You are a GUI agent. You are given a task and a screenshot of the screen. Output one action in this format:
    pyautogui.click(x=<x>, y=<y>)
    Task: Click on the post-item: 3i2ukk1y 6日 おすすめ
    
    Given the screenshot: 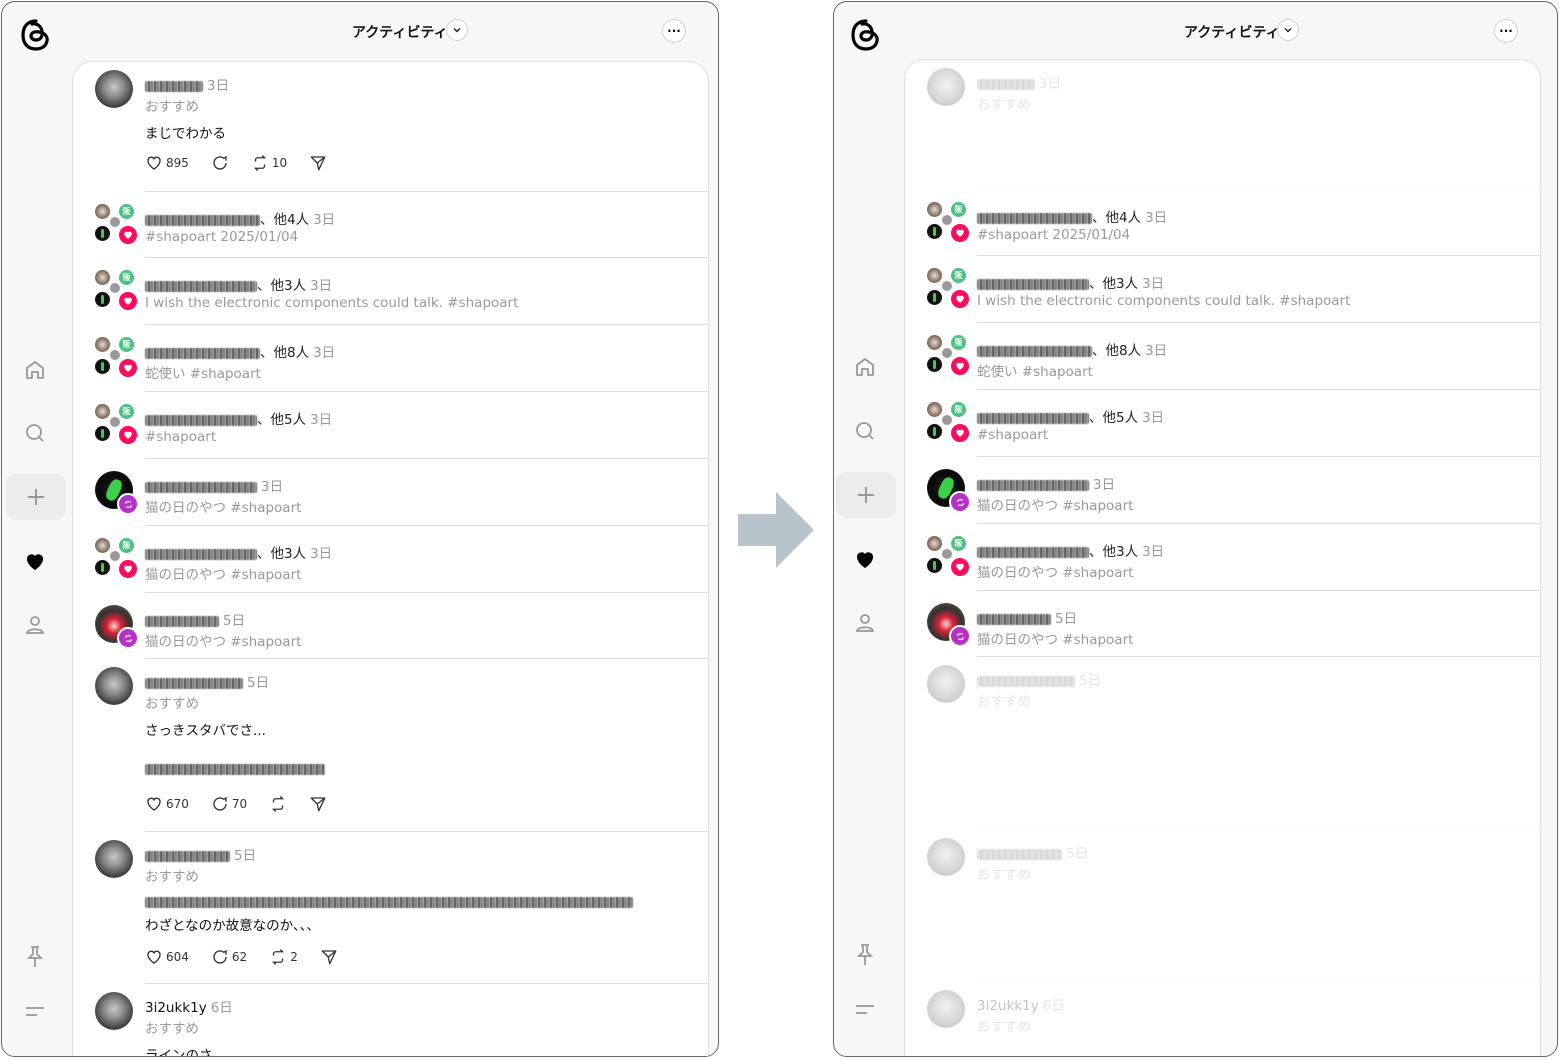 What is the action you would take?
    pyautogui.click(x=1222, y=1019)
    